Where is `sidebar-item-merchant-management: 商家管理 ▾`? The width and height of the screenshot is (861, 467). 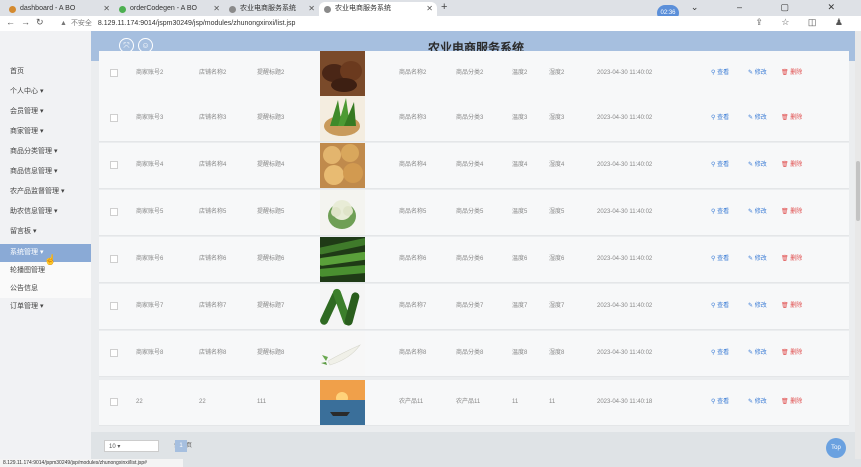 sidebar-item-merchant-management: 商家管理 ▾ is located at coordinates (45, 132).